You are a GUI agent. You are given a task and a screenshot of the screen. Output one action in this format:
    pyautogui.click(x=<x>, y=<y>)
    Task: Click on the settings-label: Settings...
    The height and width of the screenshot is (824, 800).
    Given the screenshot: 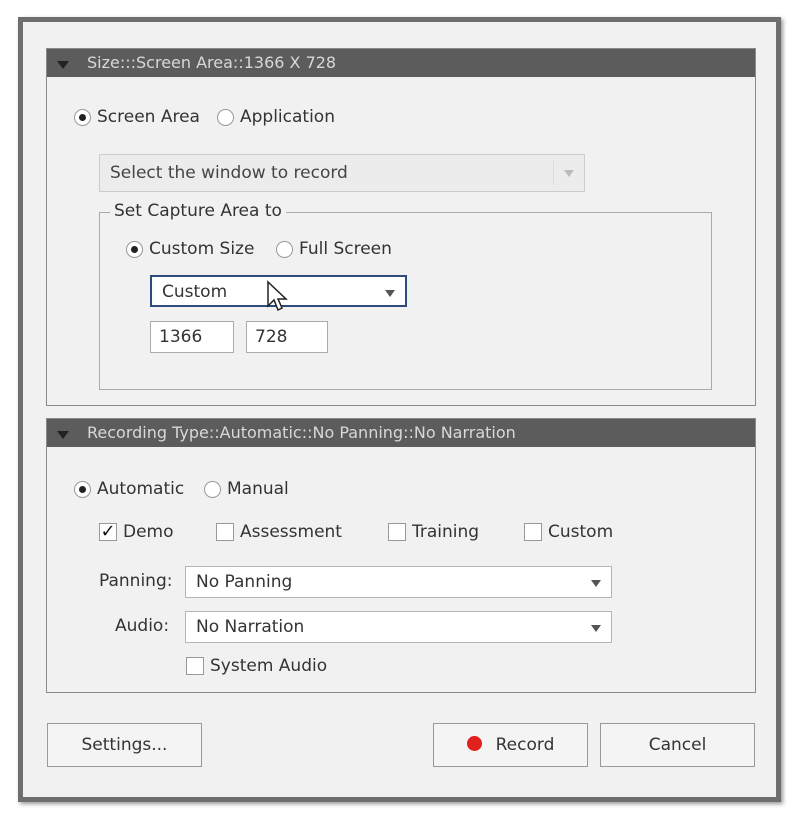 What is the action you would take?
    pyautogui.click(x=124, y=745)
    